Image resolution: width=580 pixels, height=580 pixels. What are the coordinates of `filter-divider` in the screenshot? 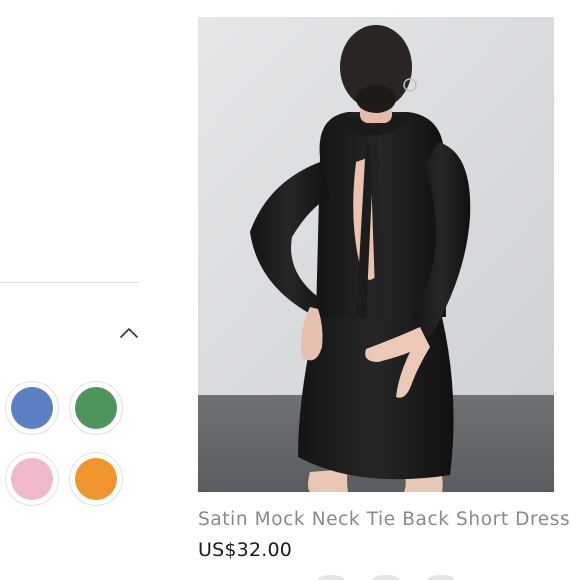 It's located at (69, 282).